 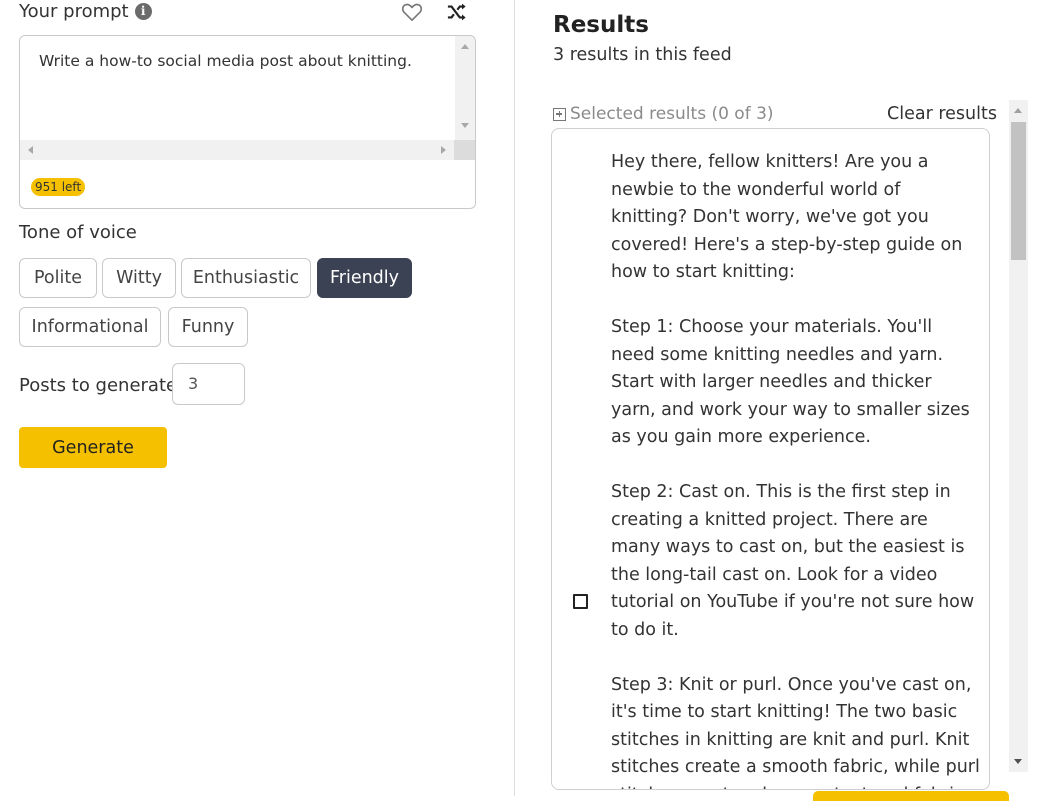 I want to click on clear-results-link: Clear results, so click(x=942, y=114).